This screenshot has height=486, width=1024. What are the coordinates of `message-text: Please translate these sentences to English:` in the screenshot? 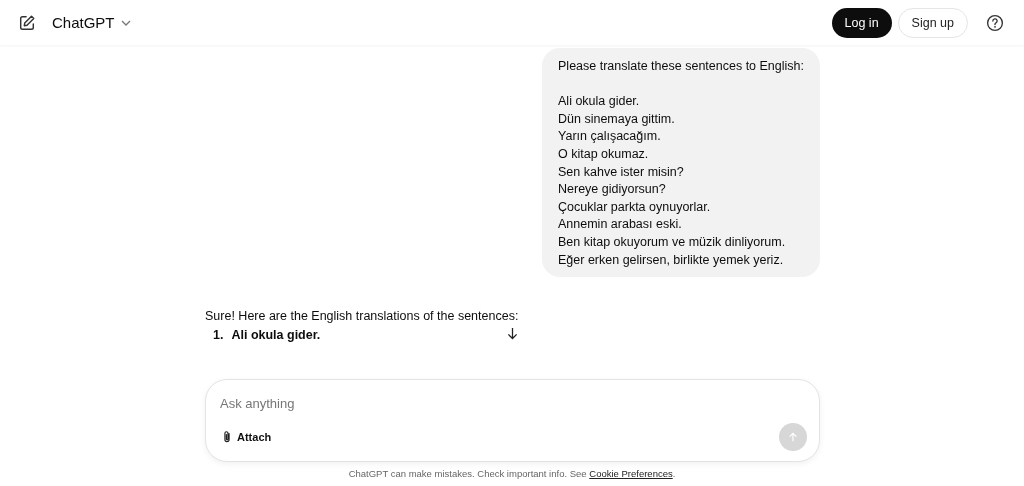 It's located at (681, 66).